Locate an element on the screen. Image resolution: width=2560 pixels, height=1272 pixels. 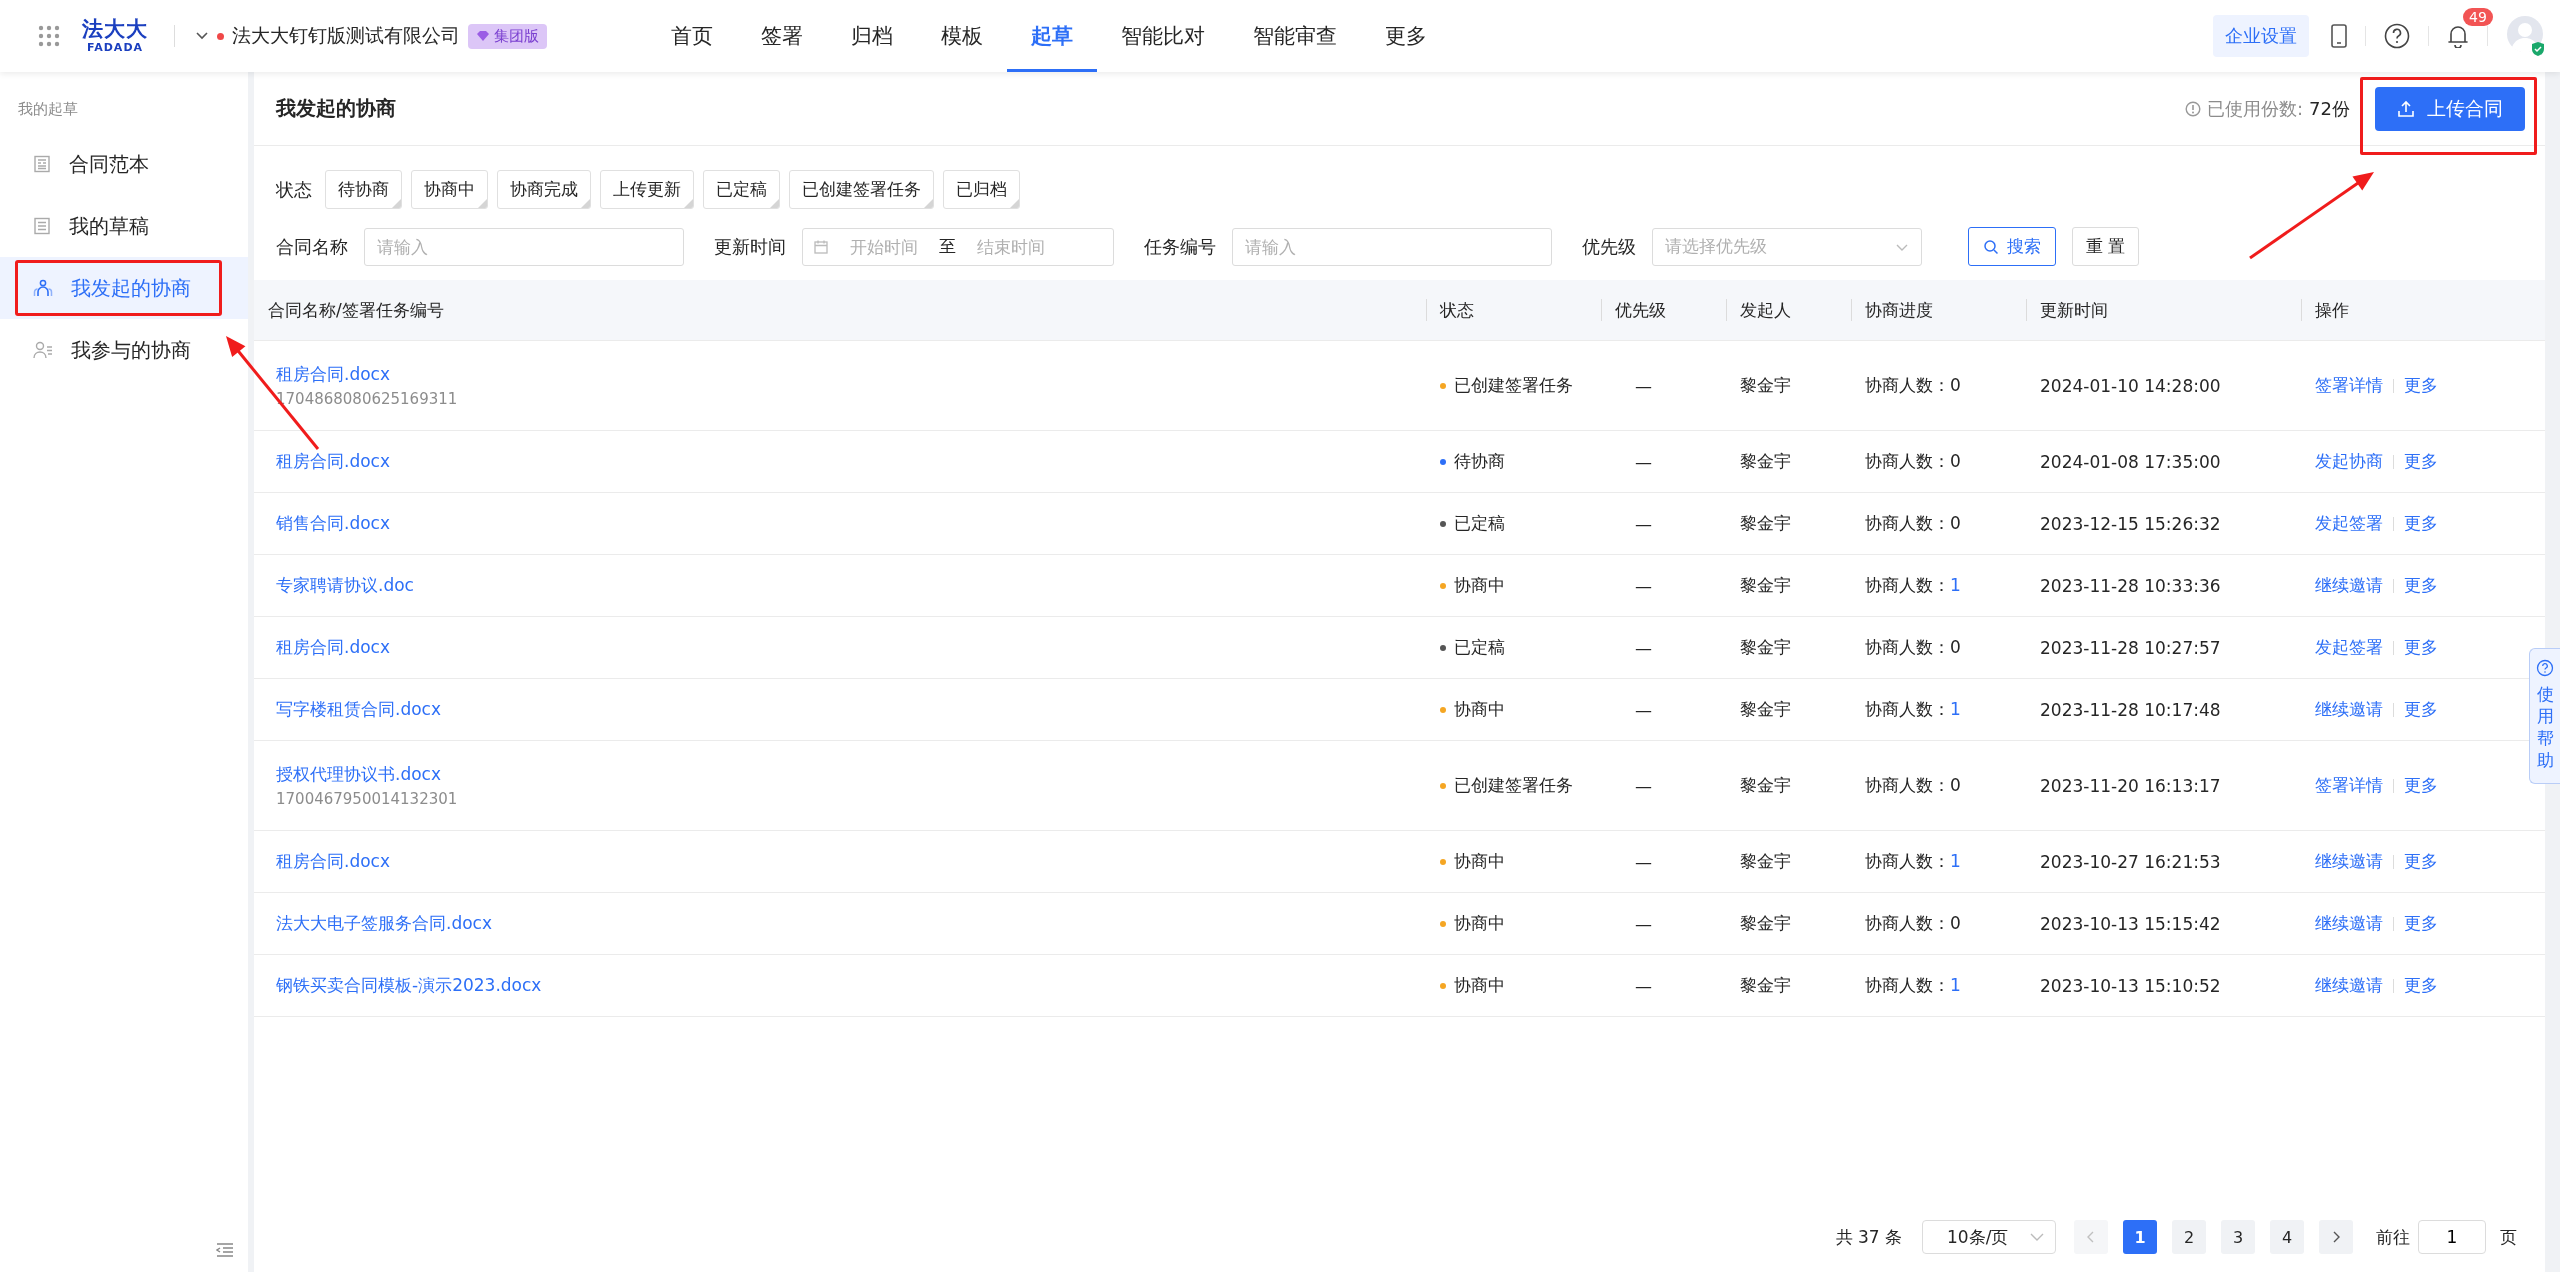
status-filter-chip: 已定稿 is located at coordinates (741, 189).